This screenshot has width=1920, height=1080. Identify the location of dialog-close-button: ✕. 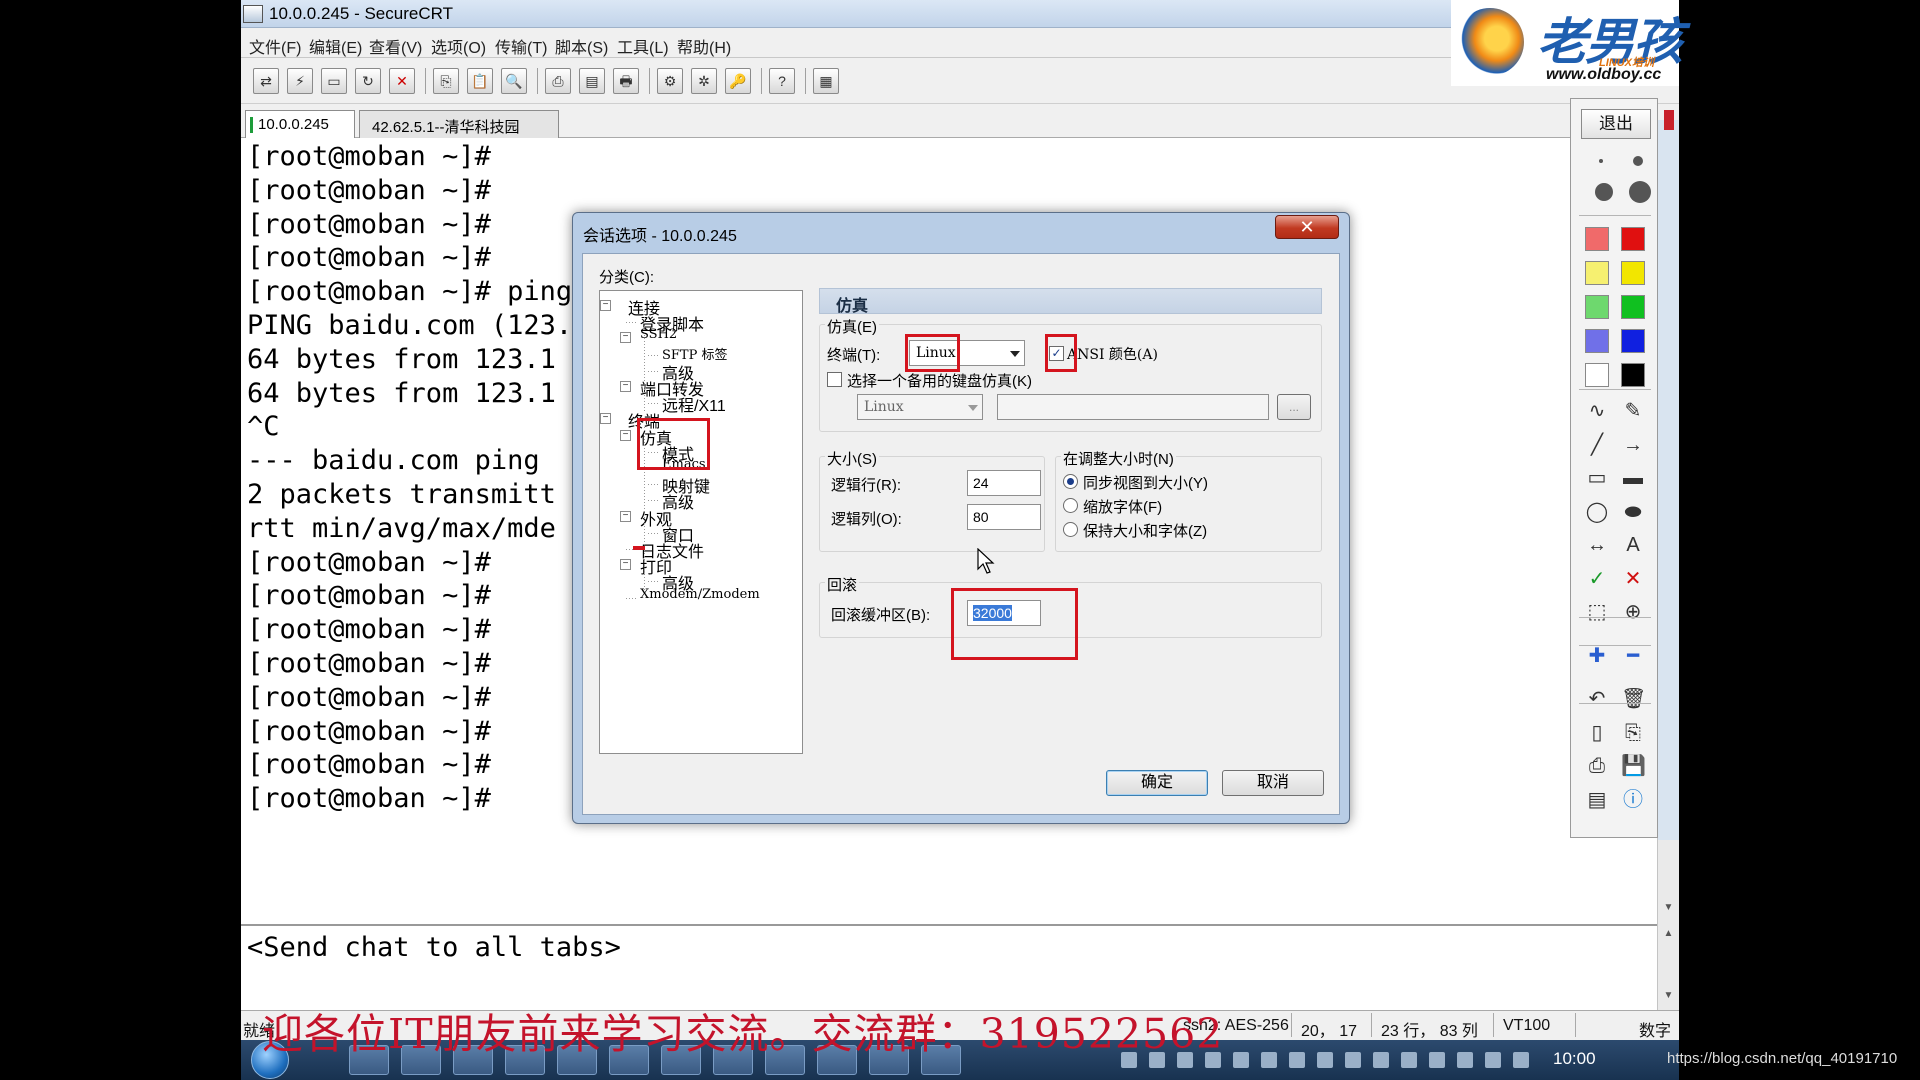
(1307, 227).